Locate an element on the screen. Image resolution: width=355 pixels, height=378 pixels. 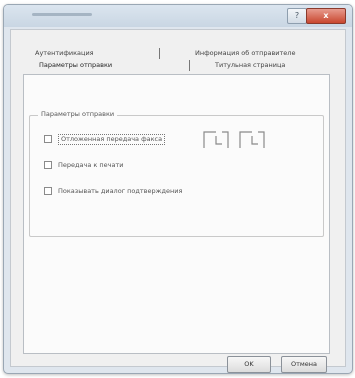
delayed-fax-checkbox is located at coordinates (48, 139).